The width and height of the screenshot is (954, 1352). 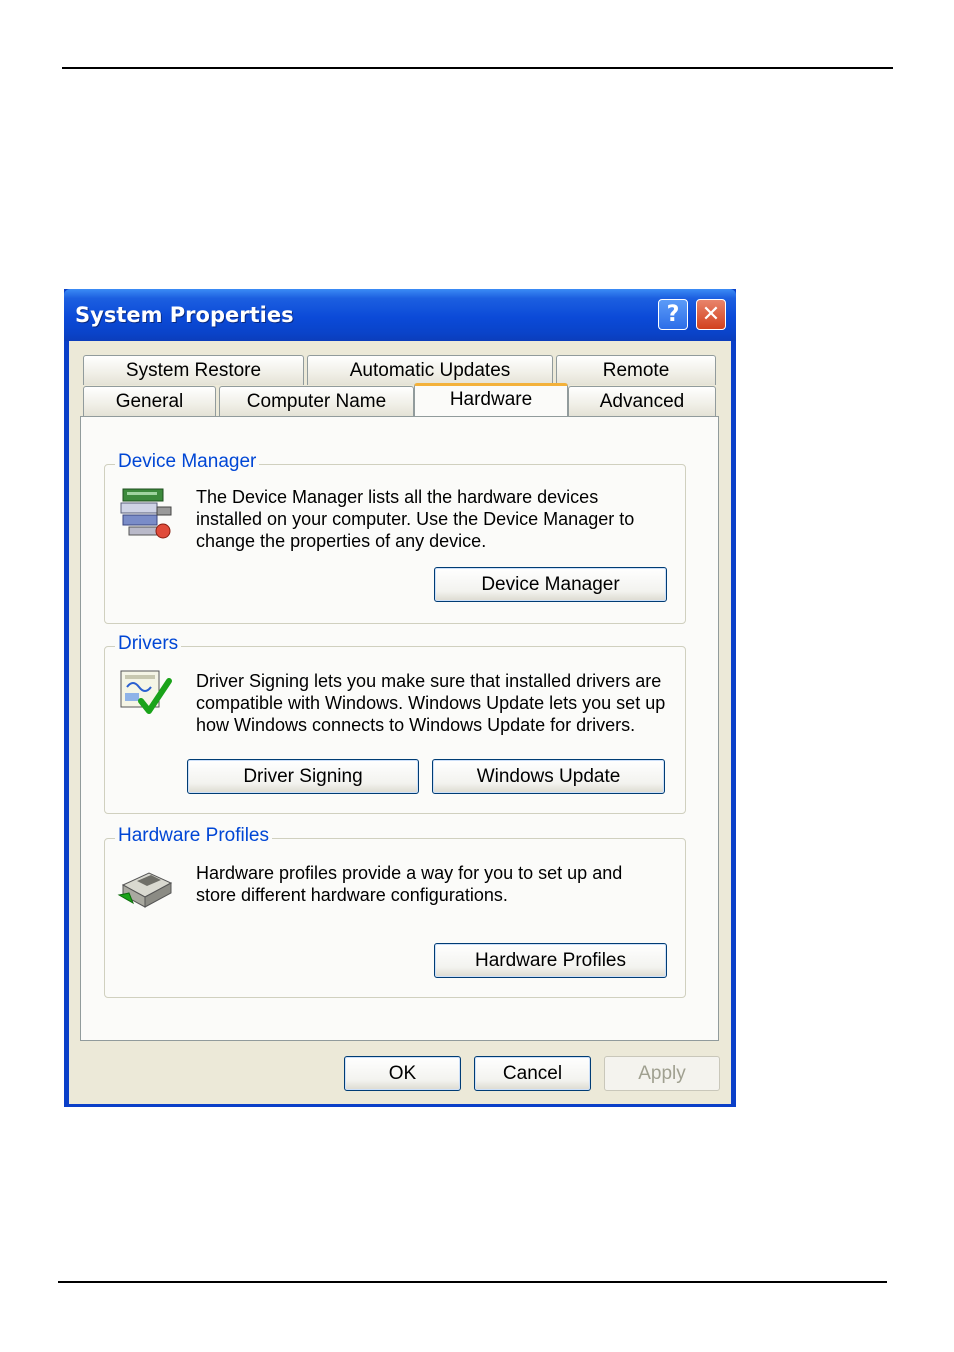 What do you see at coordinates (550, 960) in the screenshot?
I see `hardware-profiles-button: Hardware Profiles` at bounding box center [550, 960].